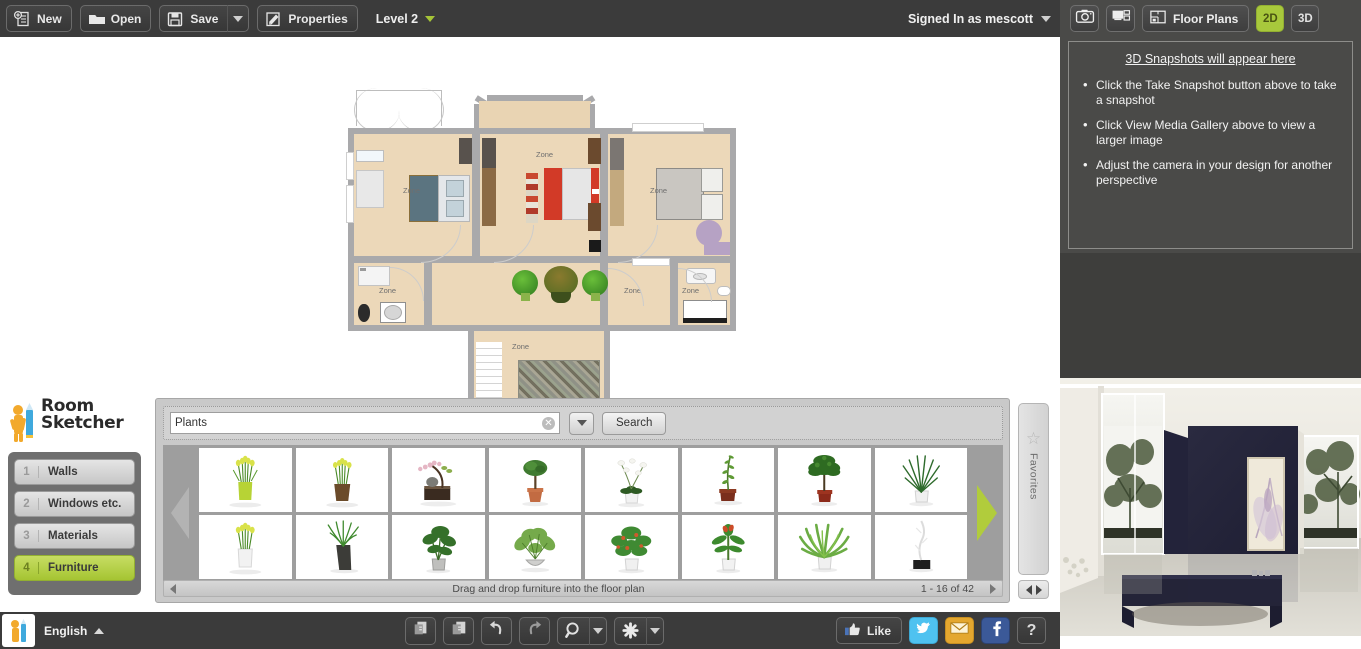 The width and height of the screenshot is (1361, 649). Describe the element at coordinates (1120, 18) in the screenshot. I see `view-media-gallery-button` at that location.